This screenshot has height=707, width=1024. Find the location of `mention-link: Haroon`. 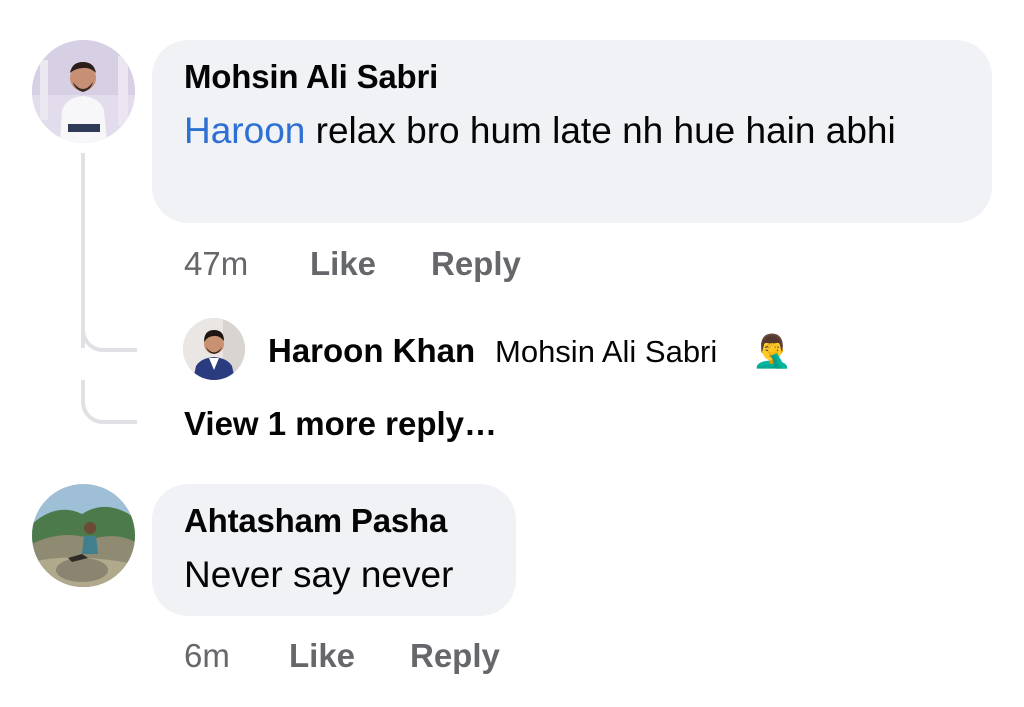

mention-link: Haroon is located at coordinates (244, 130).